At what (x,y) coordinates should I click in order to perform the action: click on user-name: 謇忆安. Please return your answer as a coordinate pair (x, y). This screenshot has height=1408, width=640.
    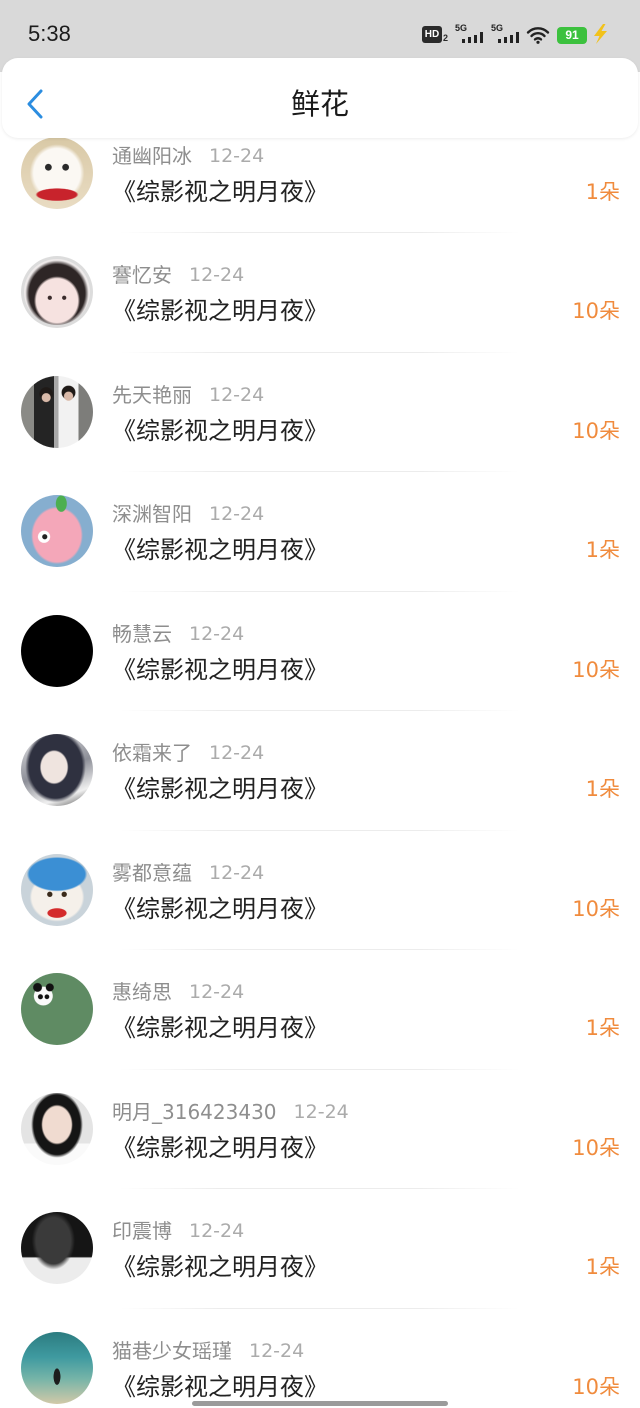
    Looking at the image, I should click on (142, 275).